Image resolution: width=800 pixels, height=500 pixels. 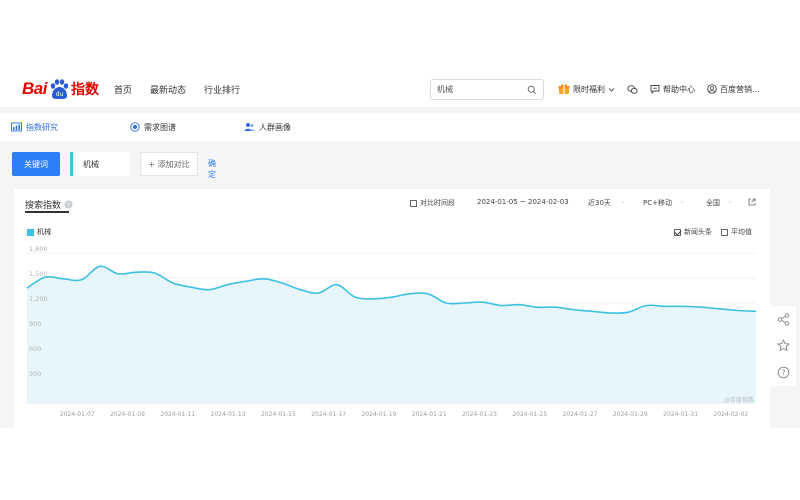 I want to click on main-nav: 首页 最新动态 行业排行, so click(x=177, y=89).